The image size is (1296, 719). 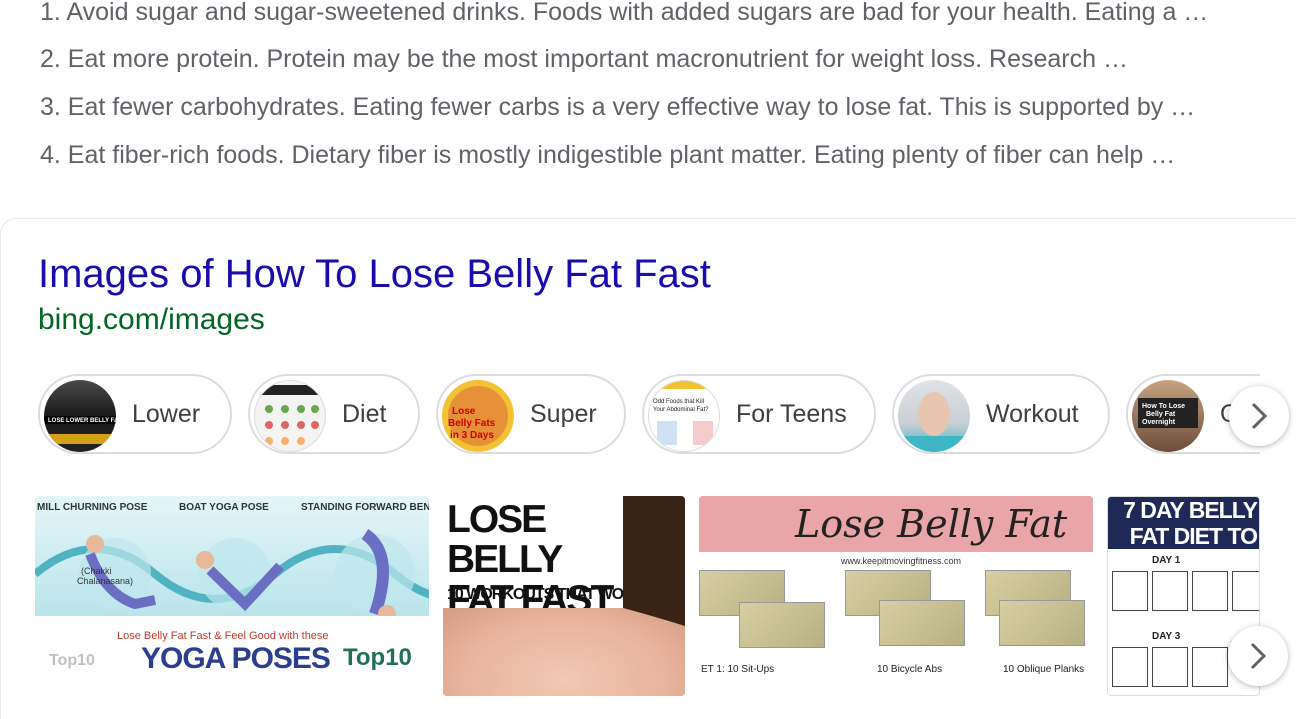 I want to click on overnight-thumbnail-icon: How To Lose Belly Fat Overnight, so click(x=1168, y=413).